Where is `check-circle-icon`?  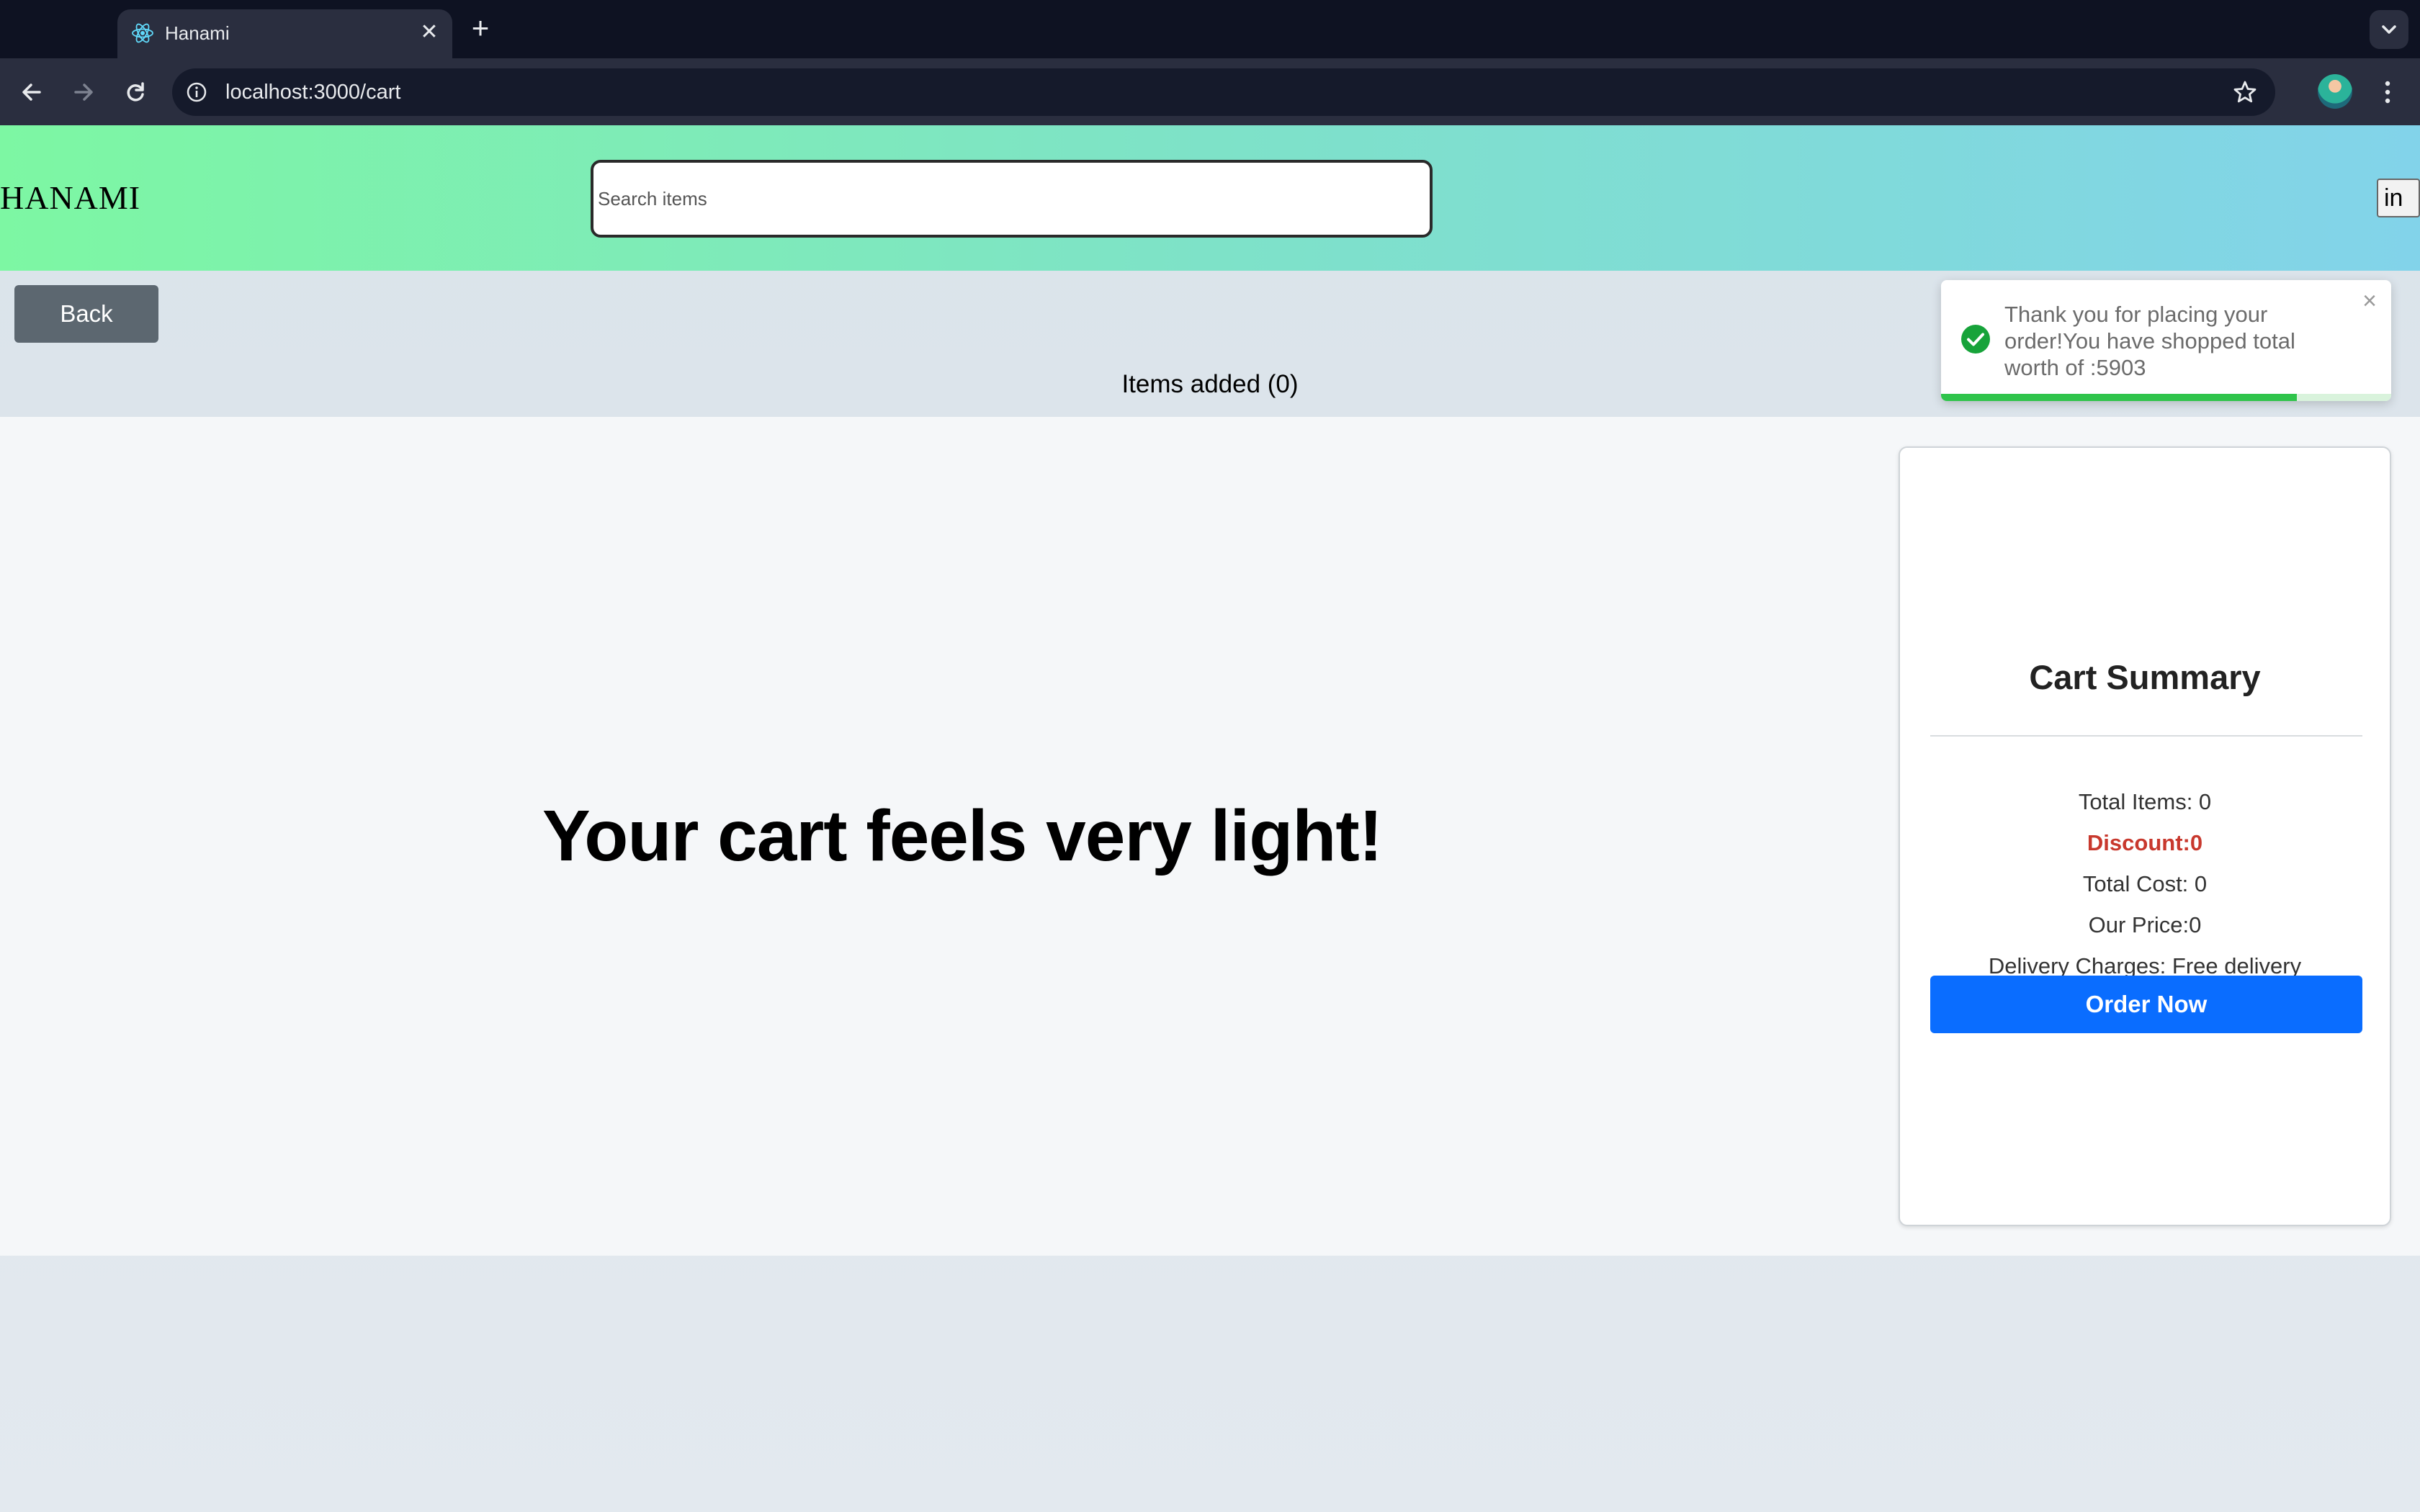 check-circle-icon is located at coordinates (1976, 339).